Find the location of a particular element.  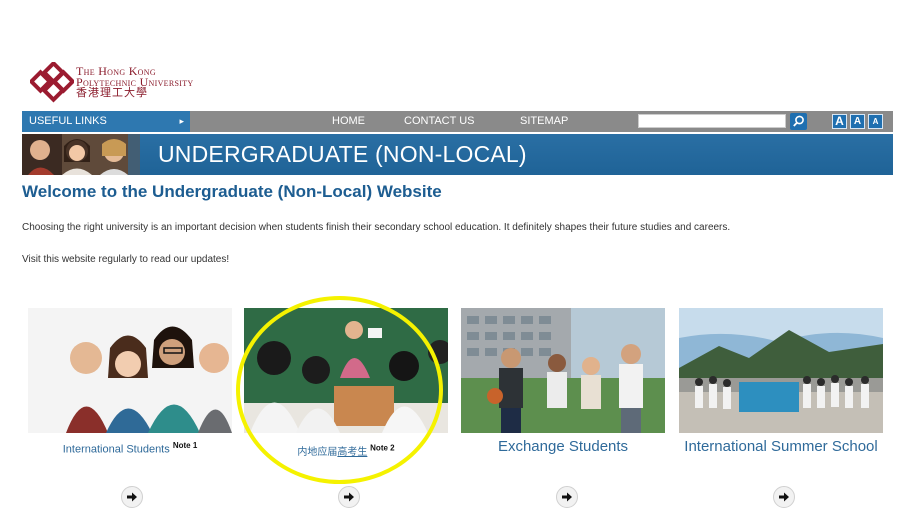

summer-school-arrow-button is located at coordinates (784, 497).